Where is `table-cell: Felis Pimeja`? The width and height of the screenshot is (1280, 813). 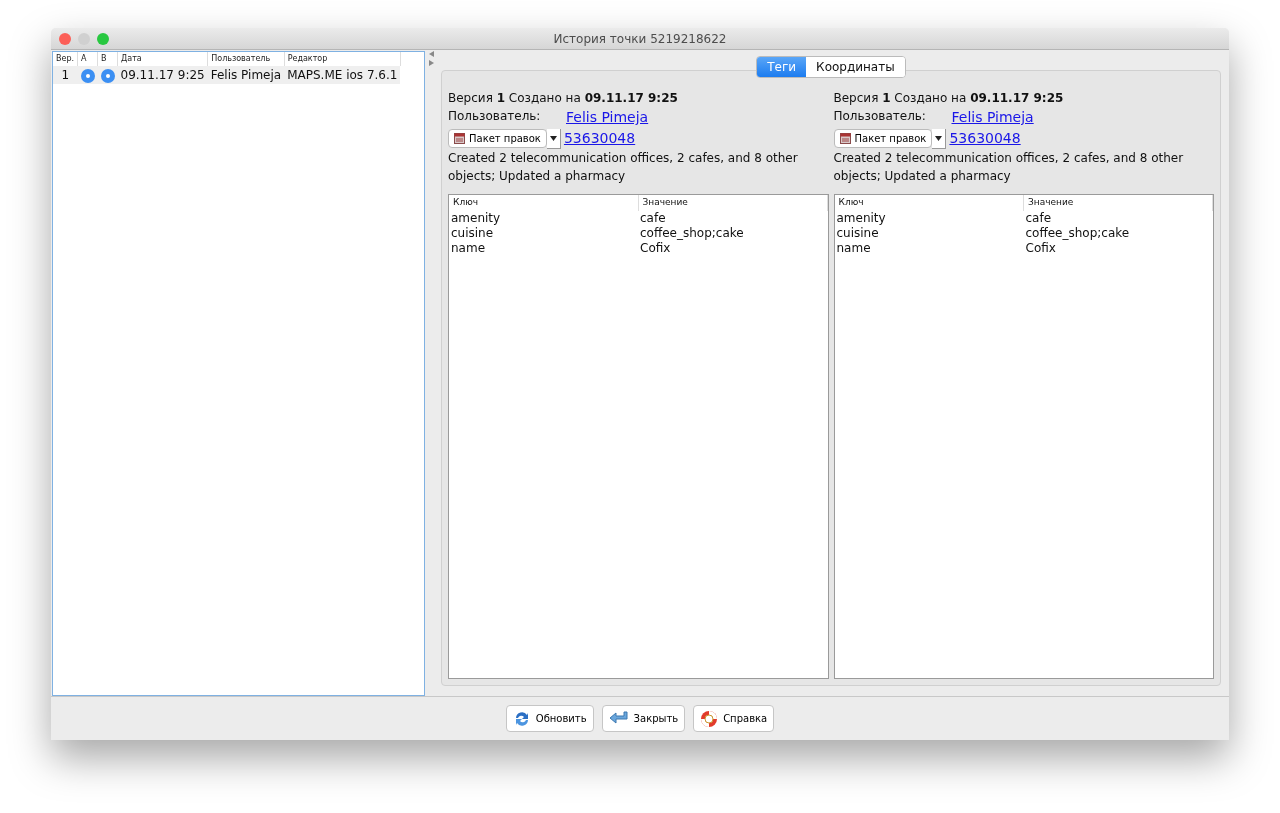
table-cell: Felis Pimeja is located at coordinates (246, 75).